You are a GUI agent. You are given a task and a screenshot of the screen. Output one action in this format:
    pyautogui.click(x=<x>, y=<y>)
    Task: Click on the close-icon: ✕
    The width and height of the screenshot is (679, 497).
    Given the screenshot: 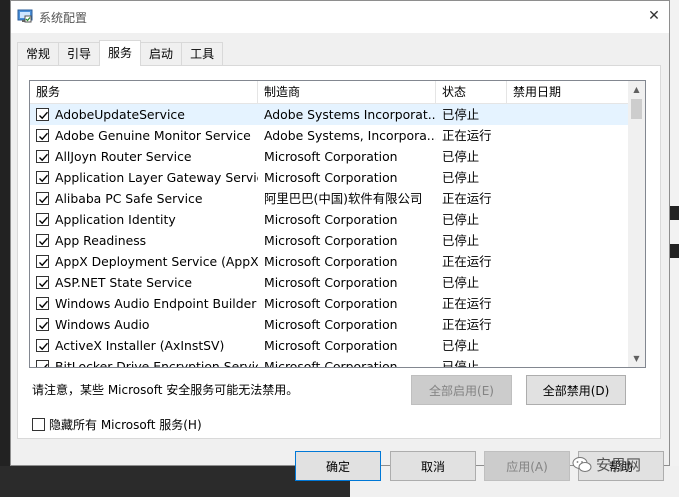 What is the action you would take?
    pyautogui.click(x=654, y=16)
    